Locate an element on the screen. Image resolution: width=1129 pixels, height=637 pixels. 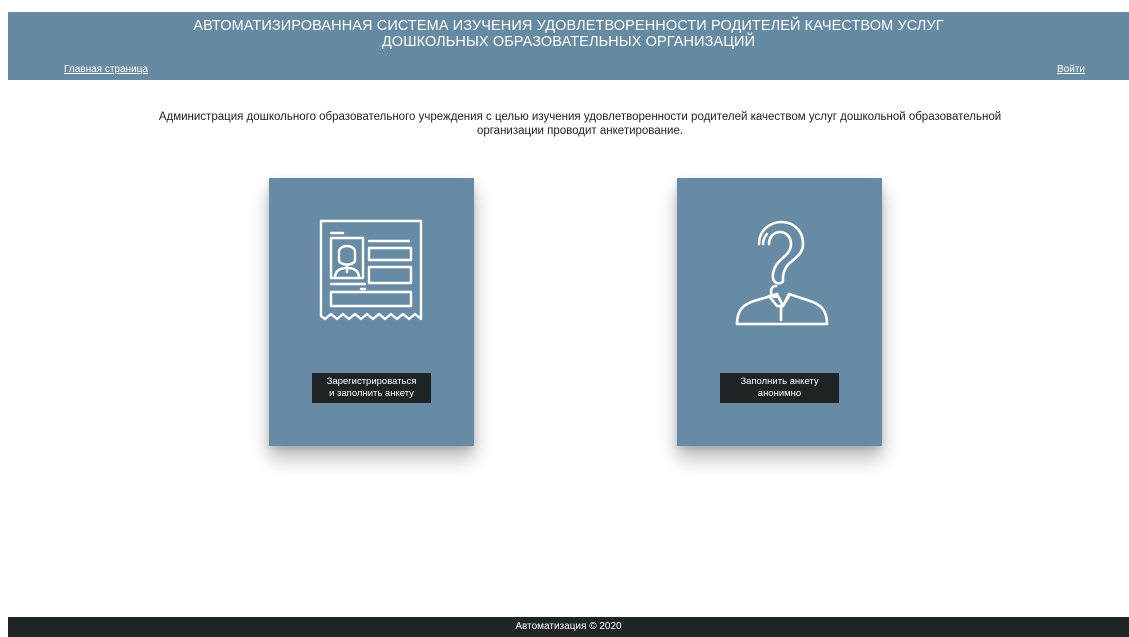
register-and-fill-button: Зарегистрироваться и заполнить анкету is located at coordinates (371, 388).